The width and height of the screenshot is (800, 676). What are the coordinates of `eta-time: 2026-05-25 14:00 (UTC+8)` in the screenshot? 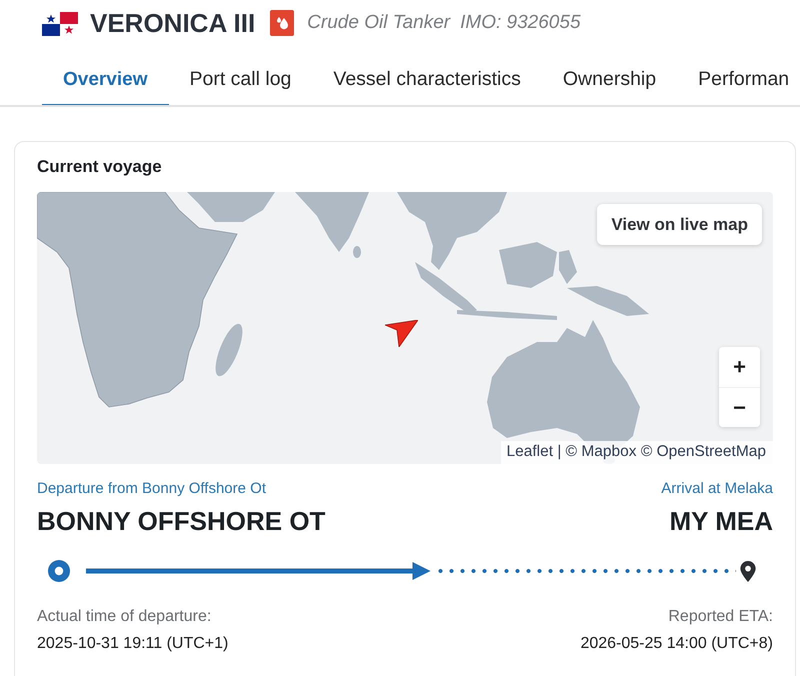 It's located at (676, 644).